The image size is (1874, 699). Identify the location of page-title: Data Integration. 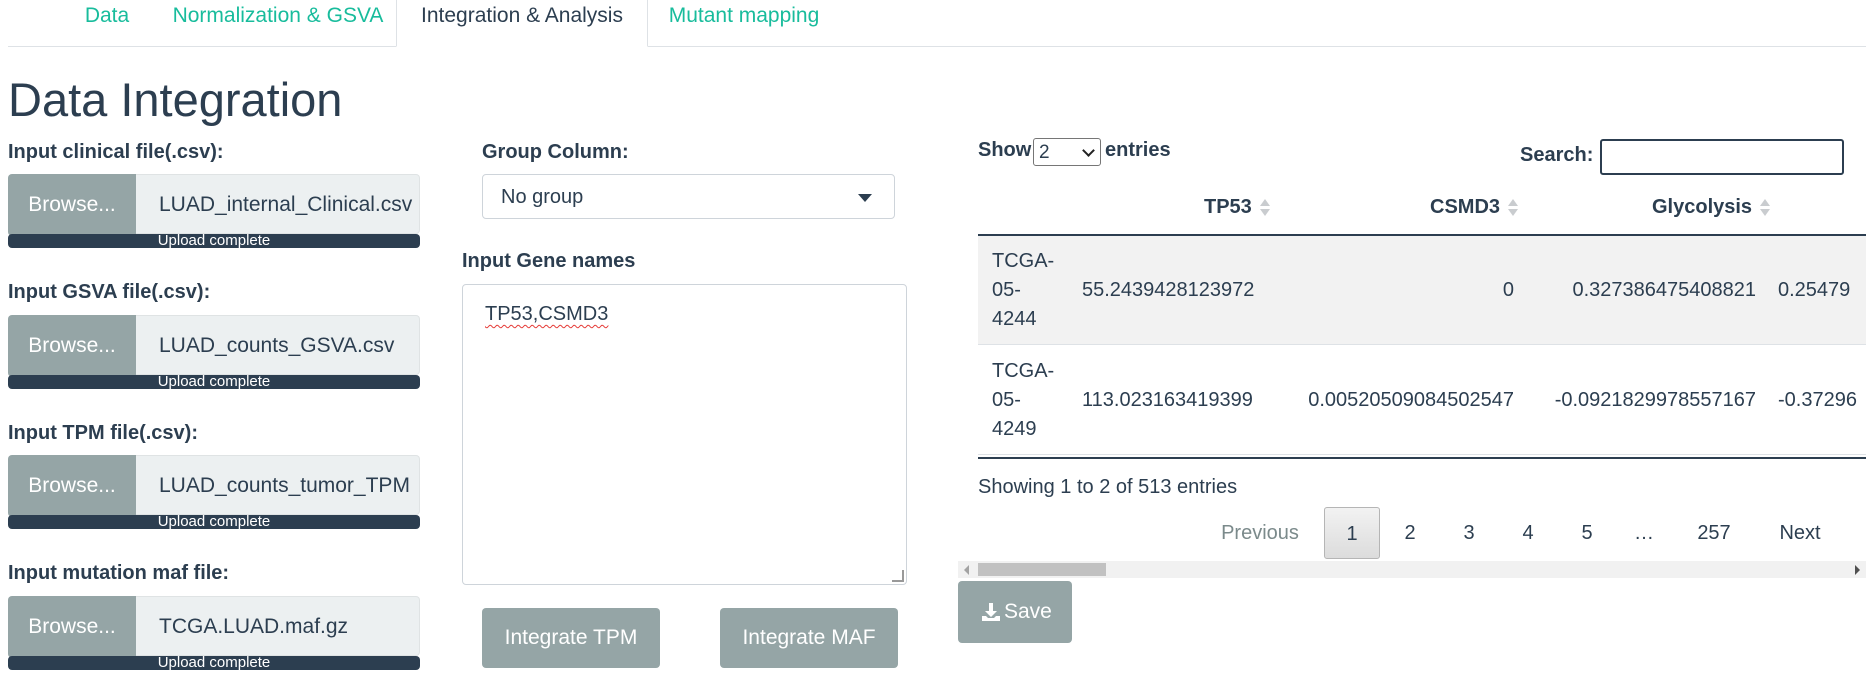
(175, 99).